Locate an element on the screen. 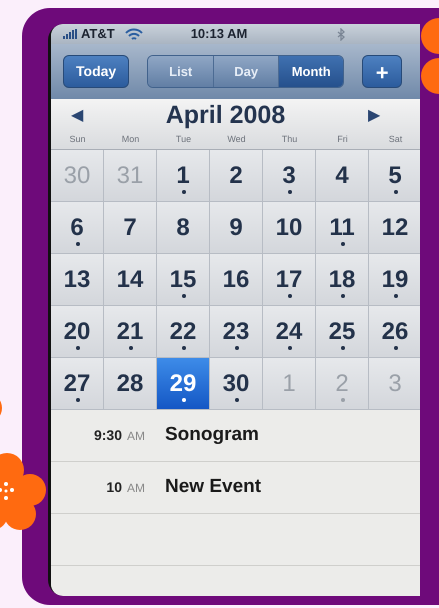 The image size is (439, 608). day-cell: 21 is located at coordinates (130, 332).